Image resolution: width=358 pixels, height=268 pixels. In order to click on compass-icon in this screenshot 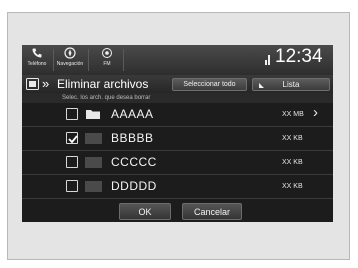, I will do `click(70, 53)`.